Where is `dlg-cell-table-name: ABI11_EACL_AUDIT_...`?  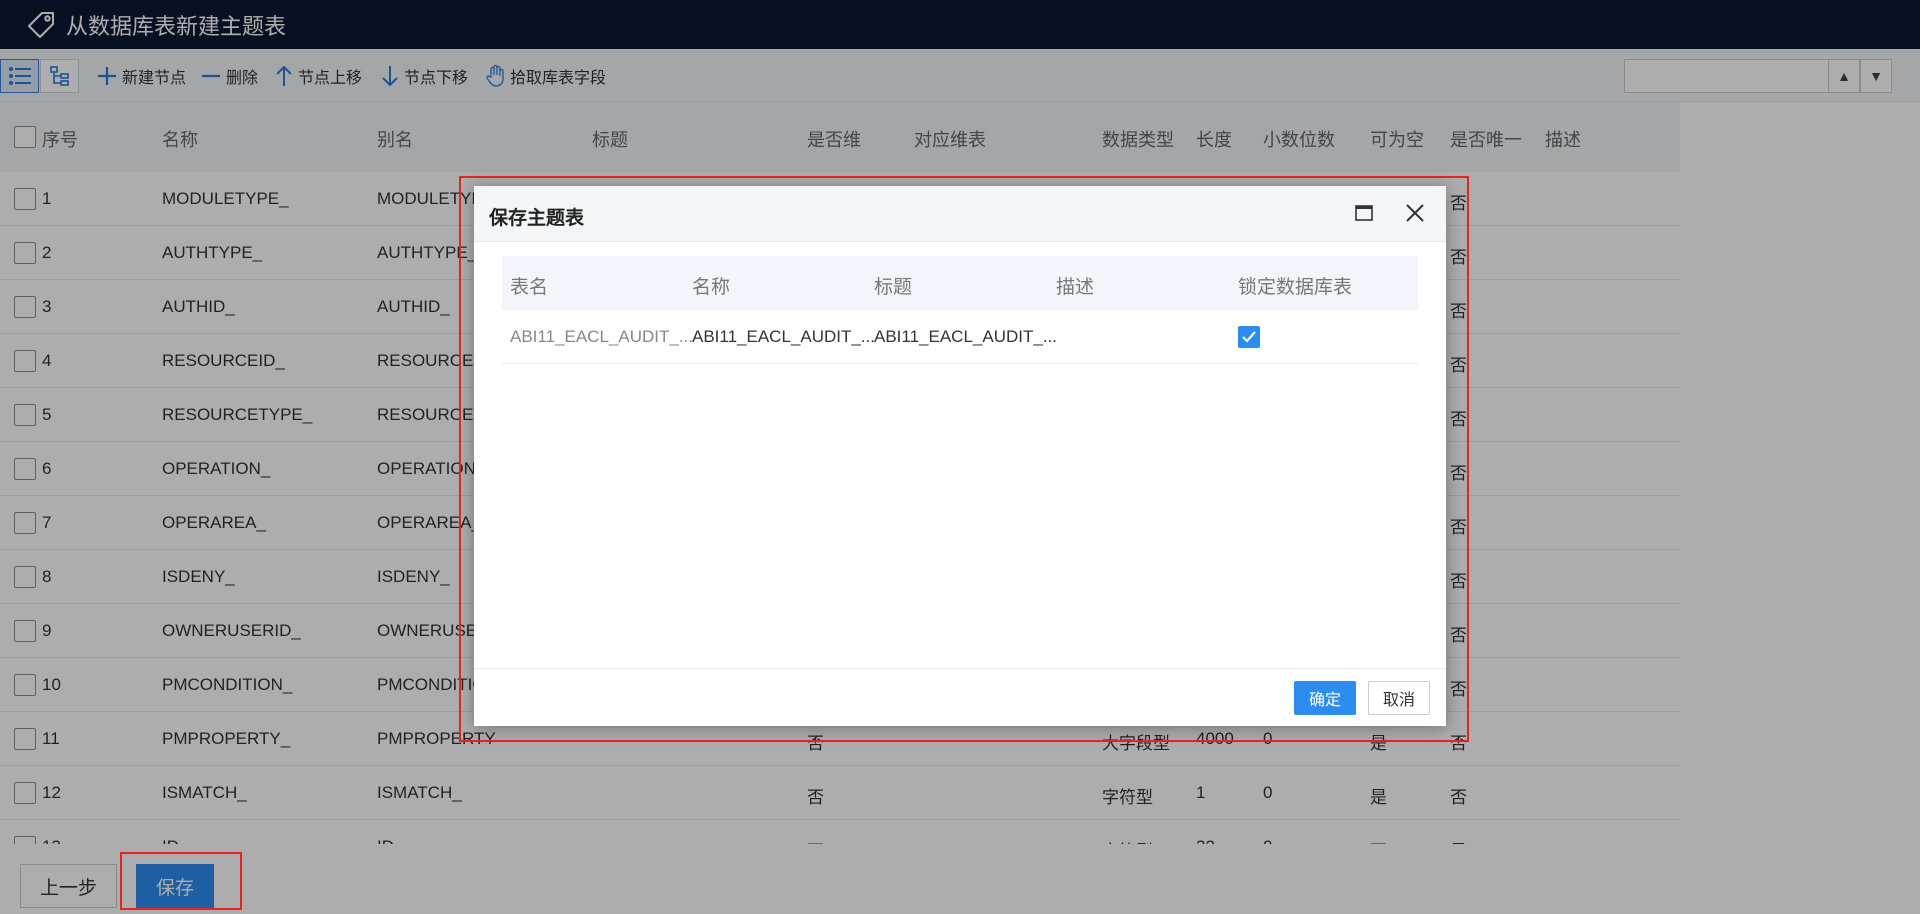 dlg-cell-table-name: ABI11_EACL_AUDIT_... is located at coordinates (601, 336).